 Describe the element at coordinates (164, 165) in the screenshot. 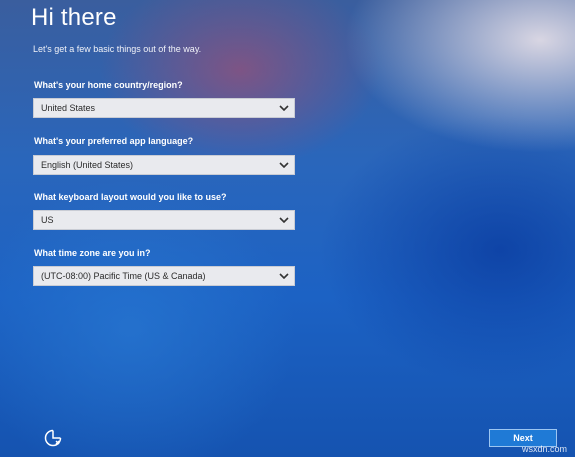

I see `app-language-dropdown: English (United States)` at that location.